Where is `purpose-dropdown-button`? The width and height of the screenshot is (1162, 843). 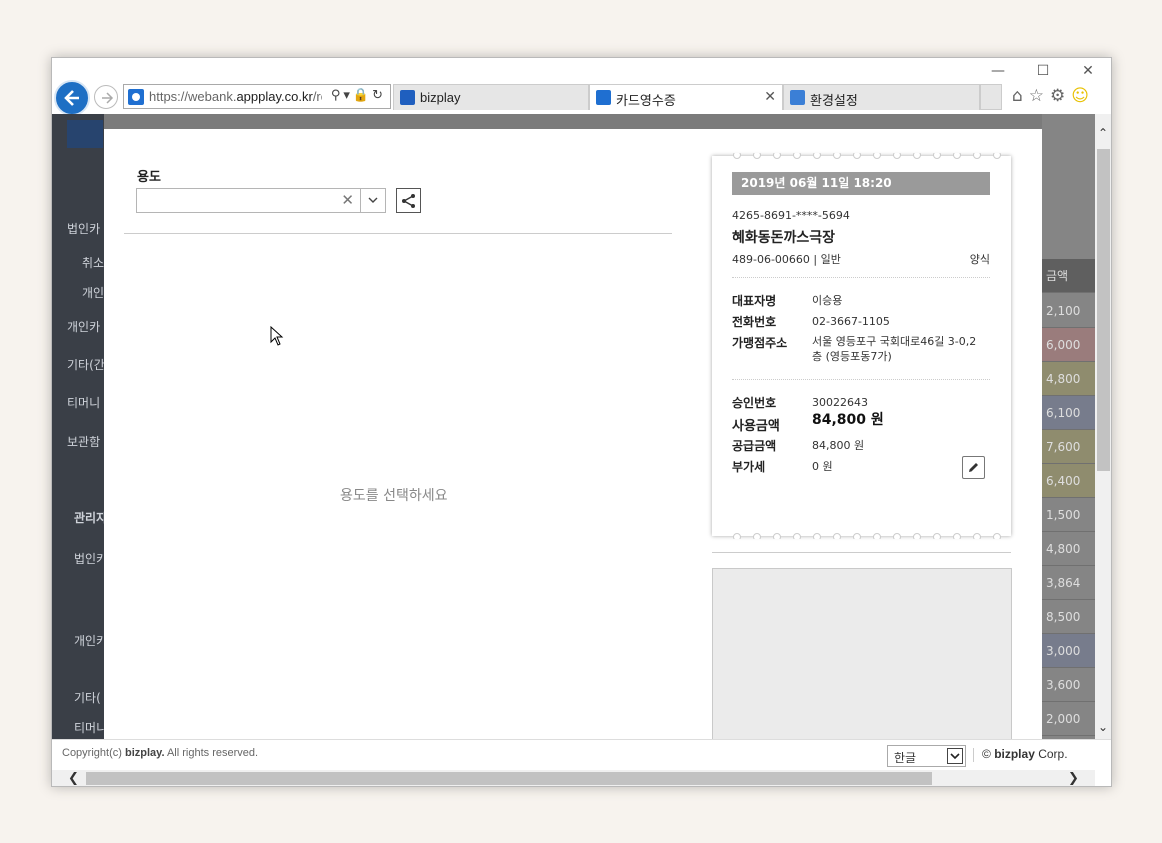
purpose-dropdown-button is located at coordinates (372, 200).